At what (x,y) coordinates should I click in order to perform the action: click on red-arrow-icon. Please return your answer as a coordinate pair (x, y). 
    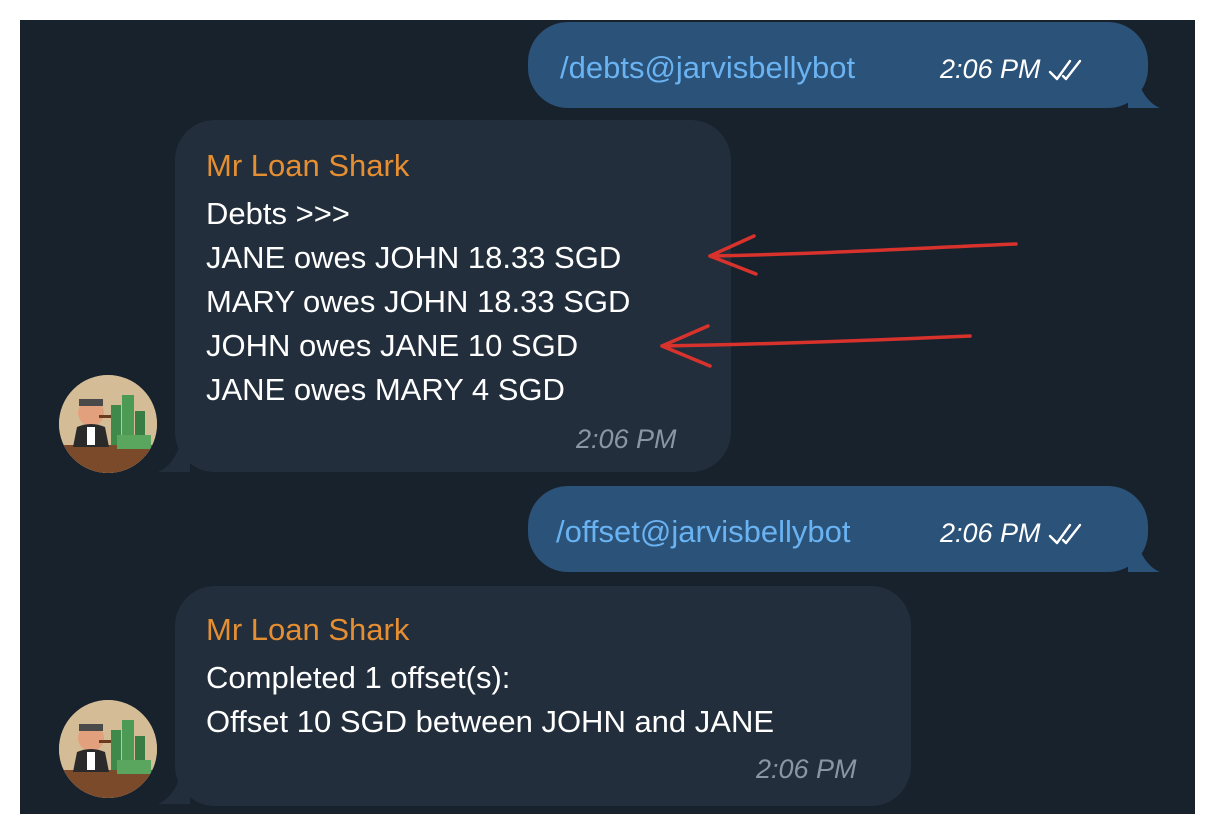
    Looking at the image, I should click on (863, 255).